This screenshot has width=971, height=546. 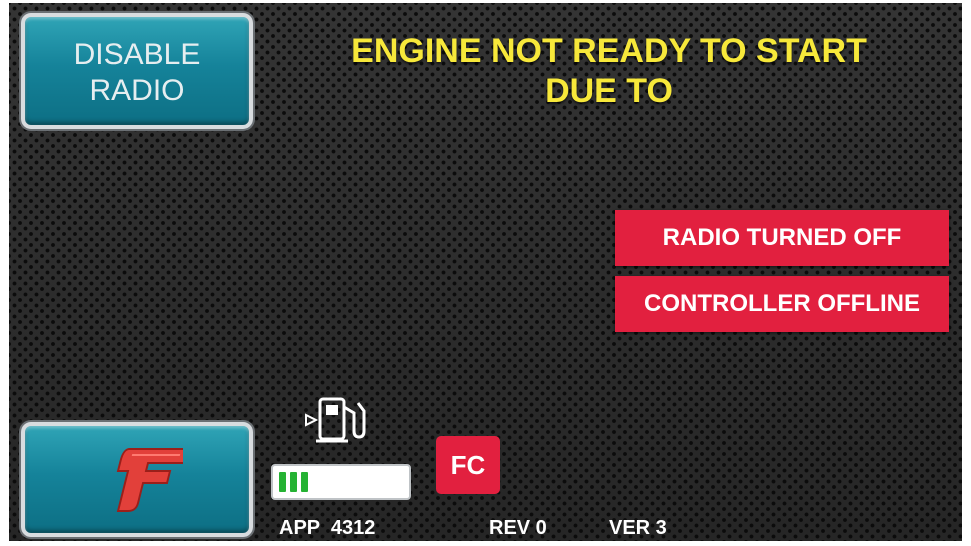 What do you see at coordinates (609, 71) in the screenshot?
I see `status-headline: ENGINE NOT READY TO START DUE TO` at bounding box center [609, 71].